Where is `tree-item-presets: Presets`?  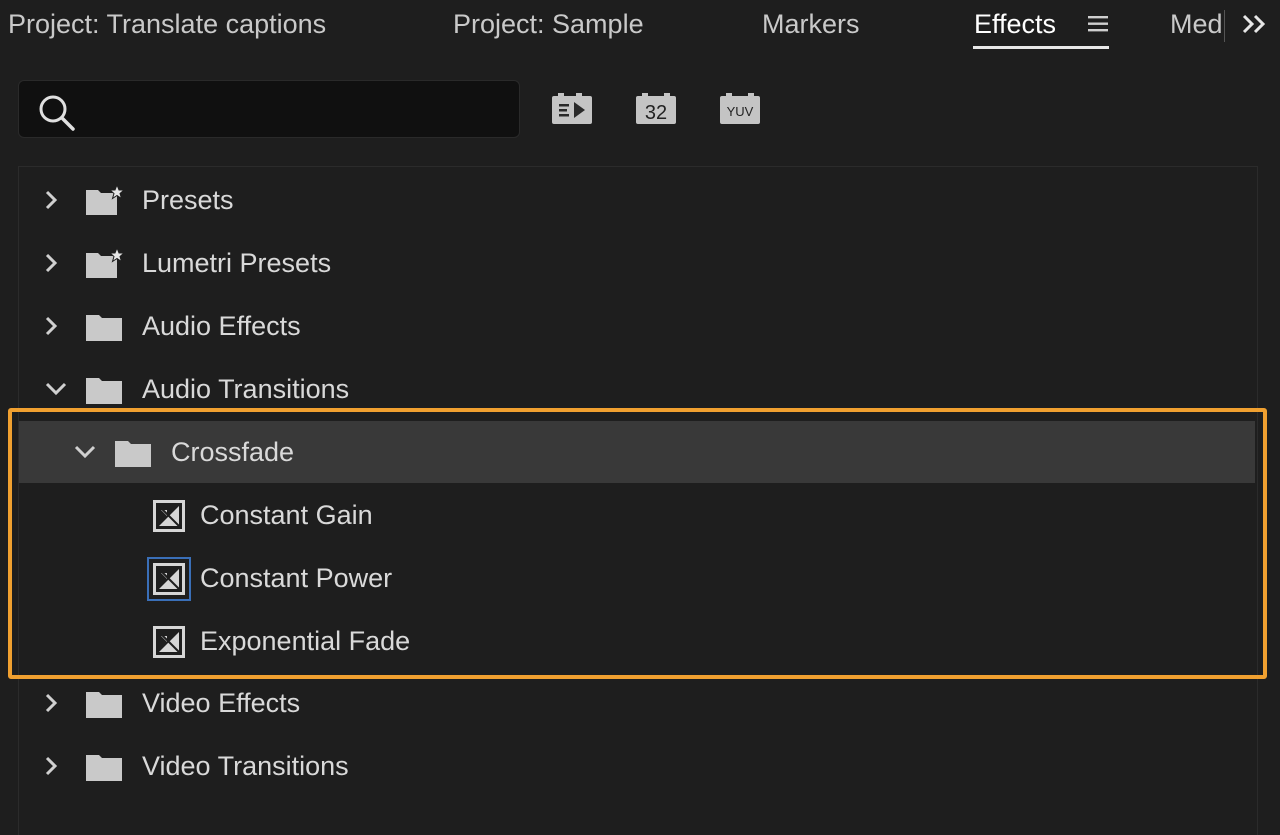
tree-item-presets: Presets is located at coordinates (637, 200).